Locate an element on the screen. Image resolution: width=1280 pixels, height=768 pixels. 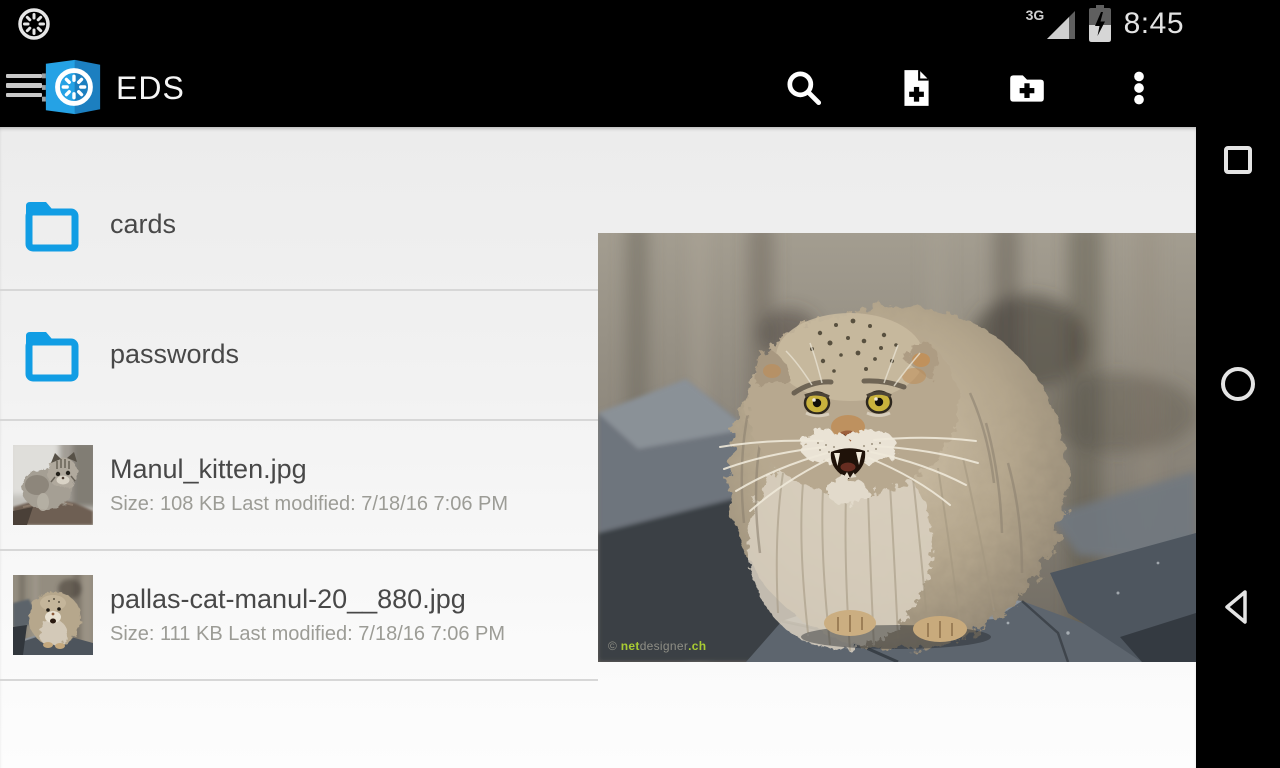
signal-strength-icon: 3G is located at coordinates (1051, 24).